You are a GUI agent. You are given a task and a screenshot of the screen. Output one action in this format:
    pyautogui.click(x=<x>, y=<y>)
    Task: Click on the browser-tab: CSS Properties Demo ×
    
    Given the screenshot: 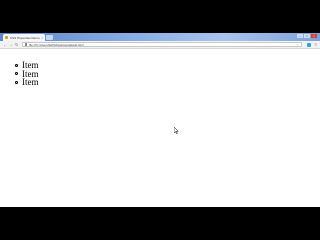 What is the action you would take?
    pyautogui.click(x=24, y=37)
    